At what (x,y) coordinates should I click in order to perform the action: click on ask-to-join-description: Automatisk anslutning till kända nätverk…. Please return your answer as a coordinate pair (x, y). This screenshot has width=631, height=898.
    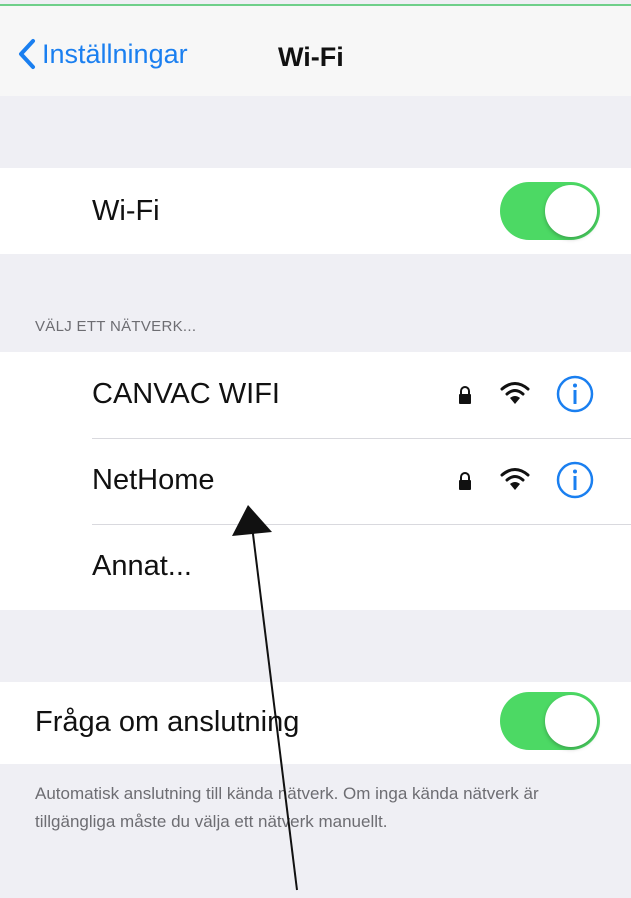
    Looking at the image, I should click on (287, 807).